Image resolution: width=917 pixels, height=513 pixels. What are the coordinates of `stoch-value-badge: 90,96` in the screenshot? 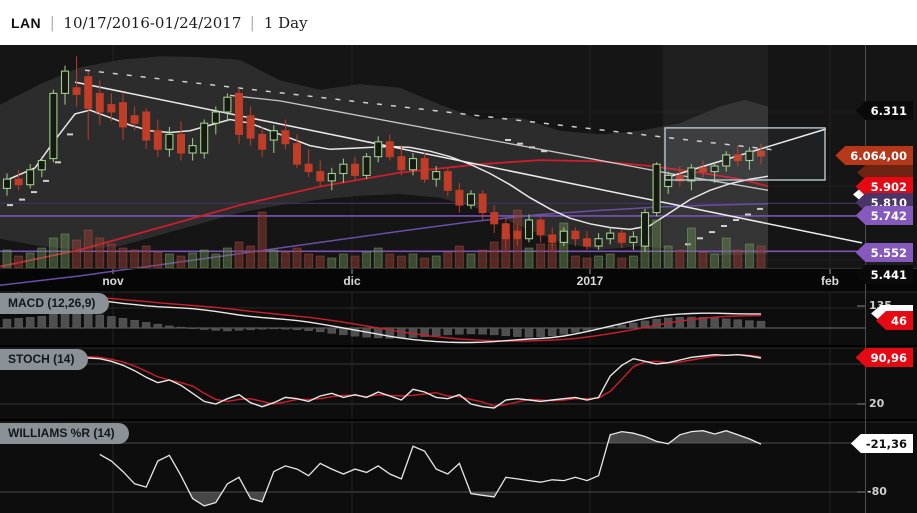 It's located at (884, 357).